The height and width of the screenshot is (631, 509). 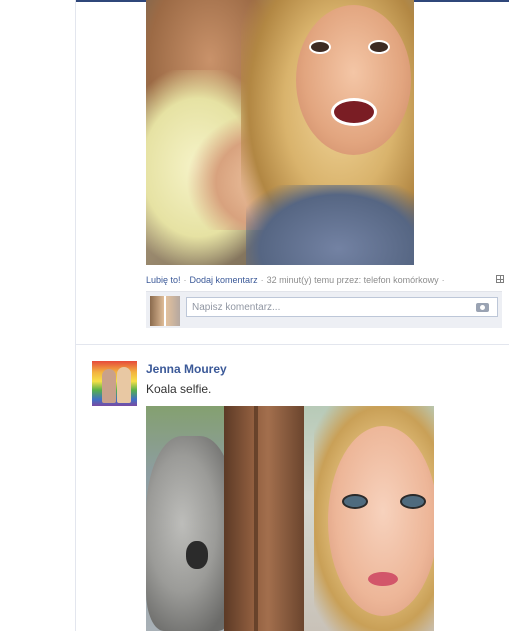 I want to click on author-name-link: Jenna Mourey, so click(x=186, y=369).